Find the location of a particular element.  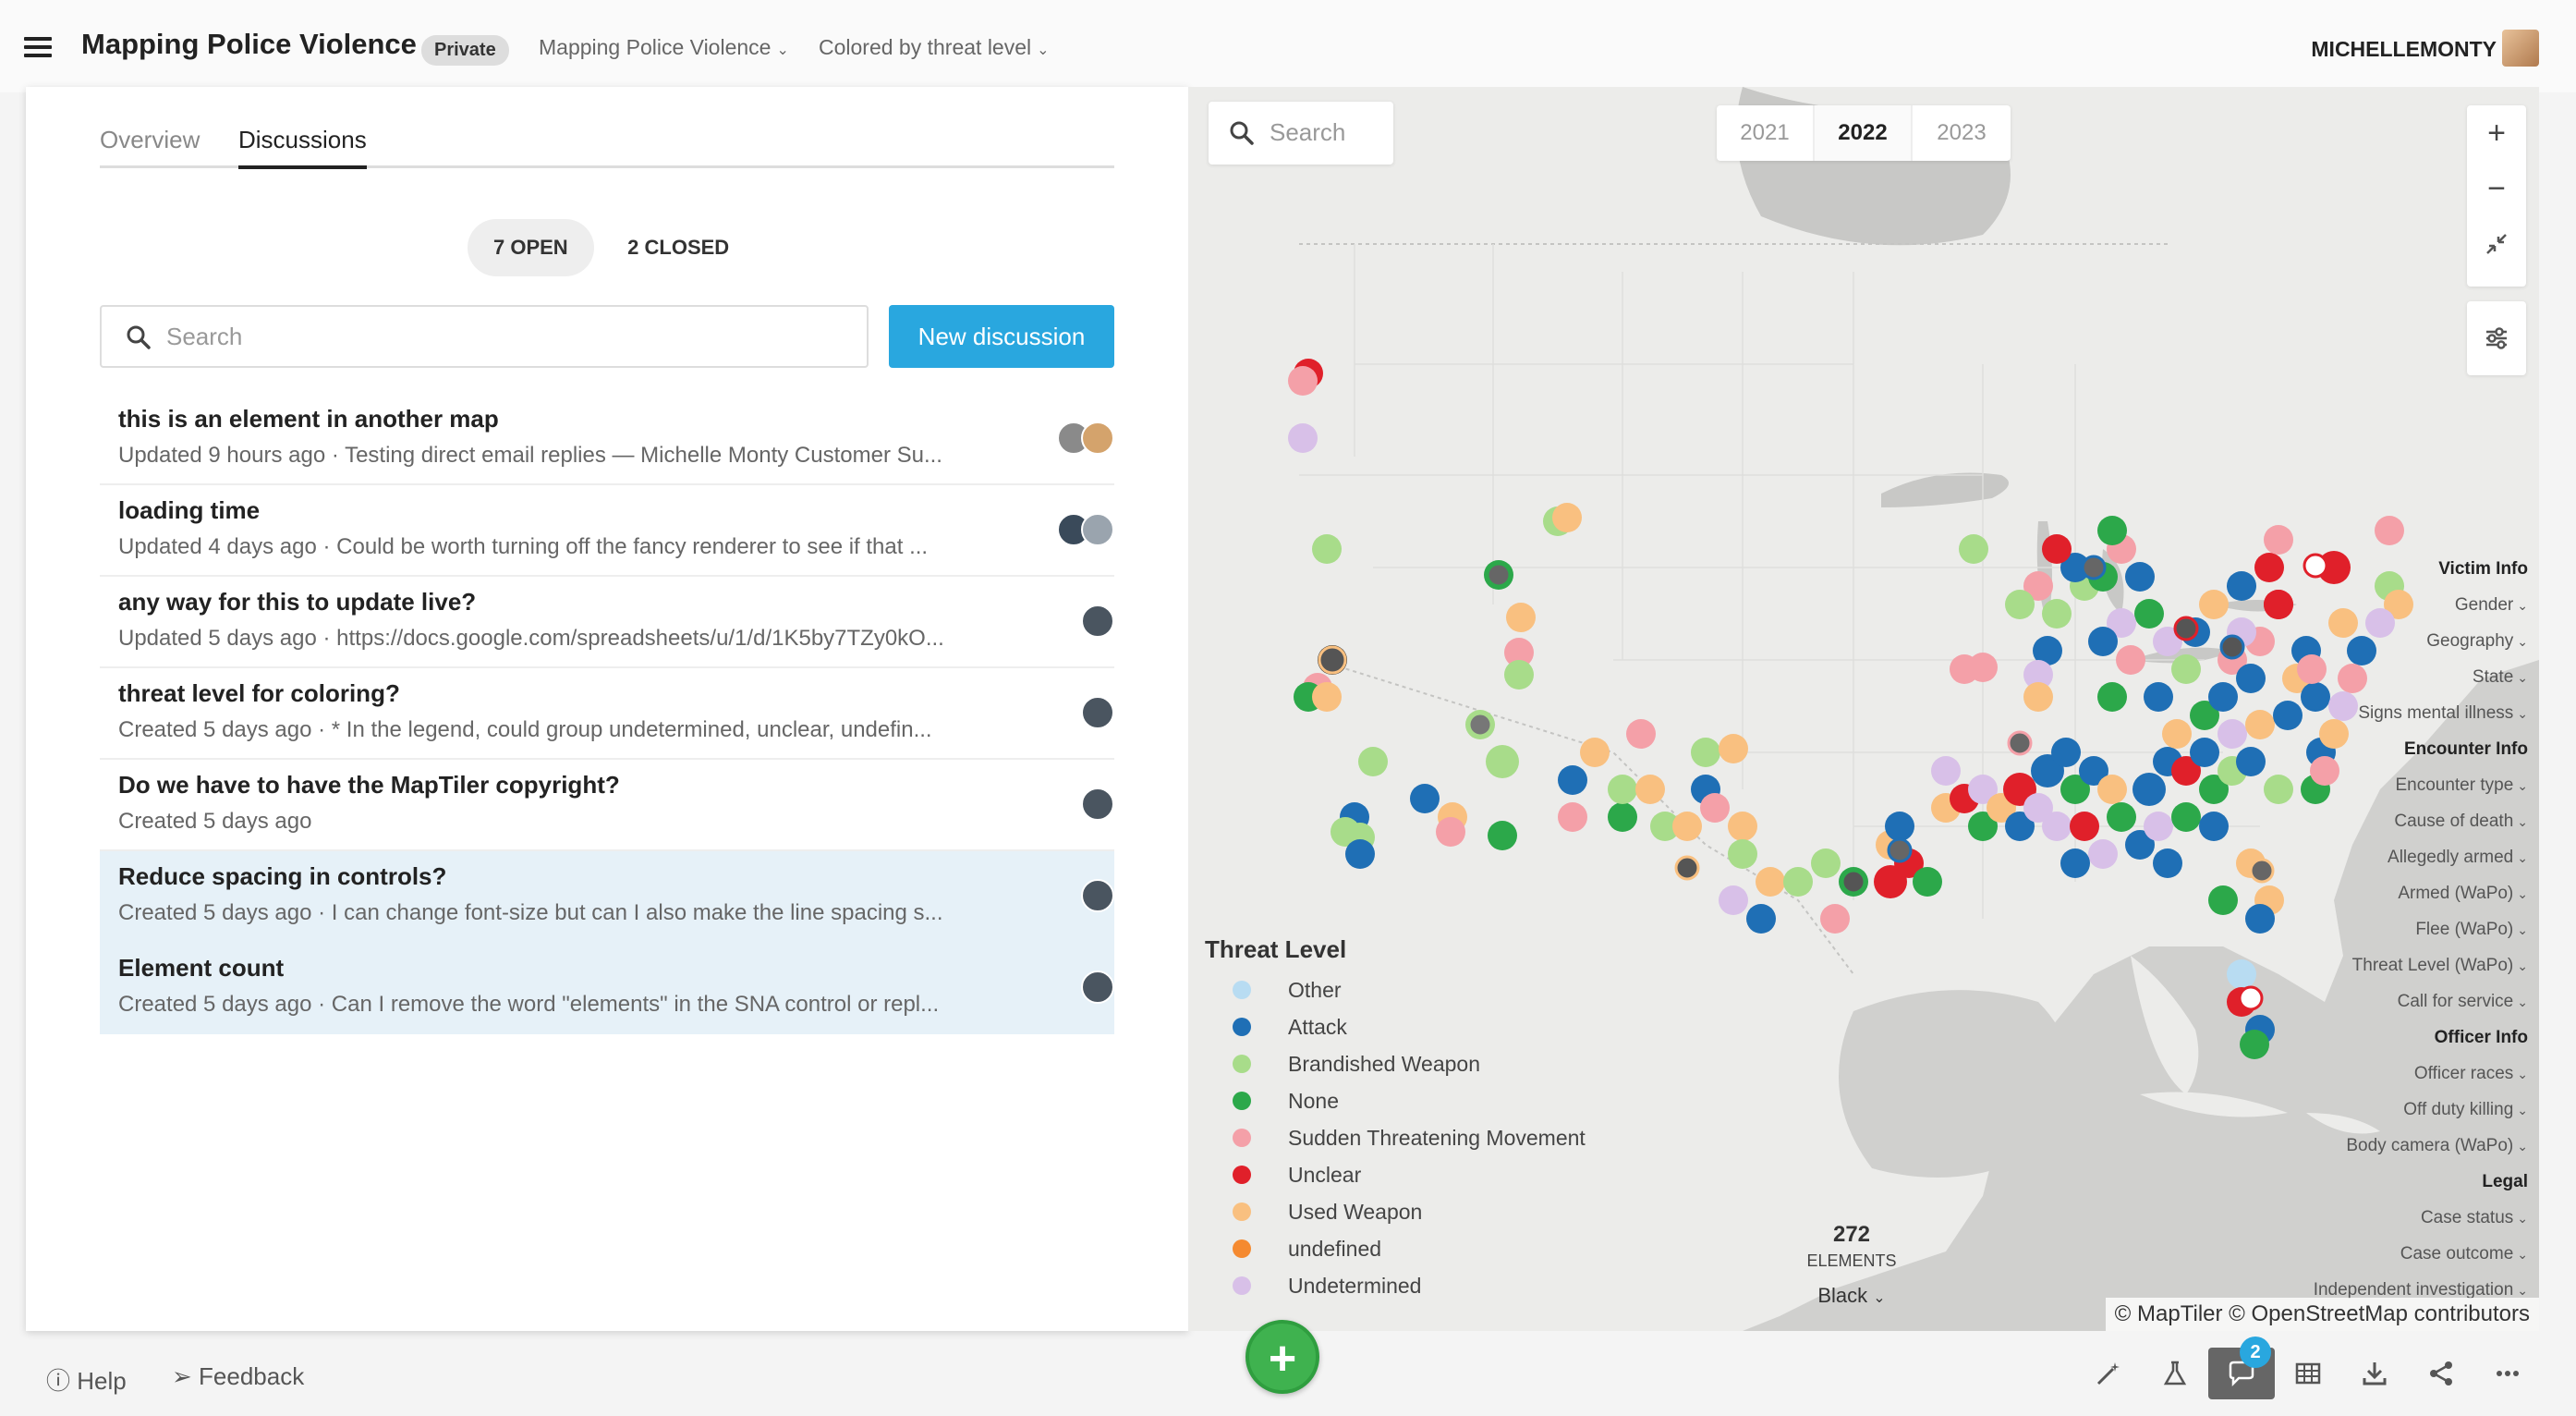

help-button: ⓘ Help is located at coordinates (86, 1379).